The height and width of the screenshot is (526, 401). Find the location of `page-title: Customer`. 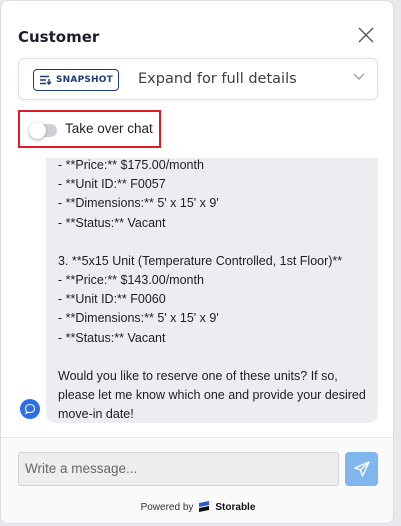

page-title: Customer is located at coordinates (59, 37).